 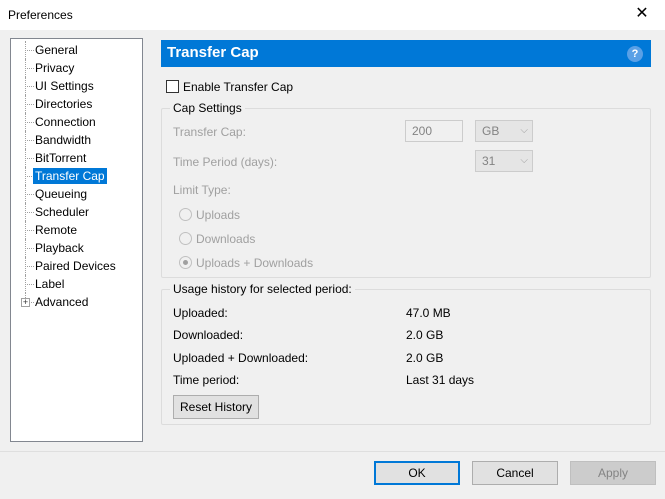 What do you see at coordinates (56, 230) in the screenshot?
I see `tree-item-label: Remote` at bounding box center [56, 230].